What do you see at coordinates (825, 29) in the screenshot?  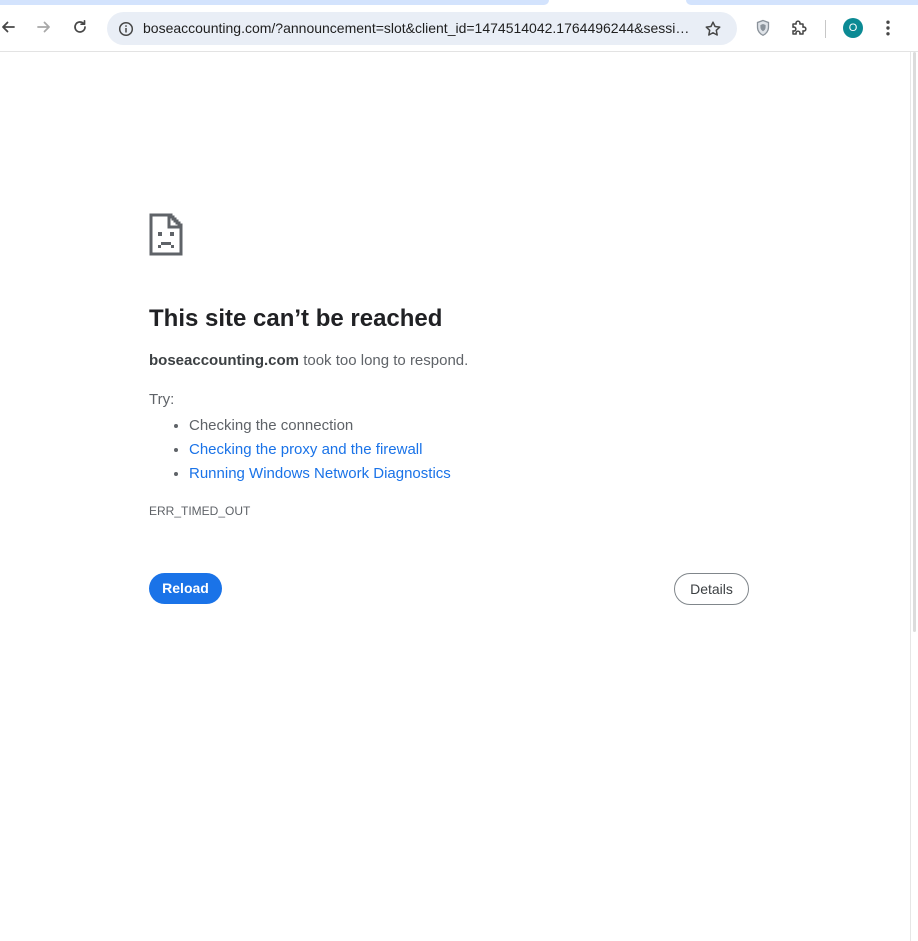 I see `toolbar-divider` at bounding box center [825, 29].